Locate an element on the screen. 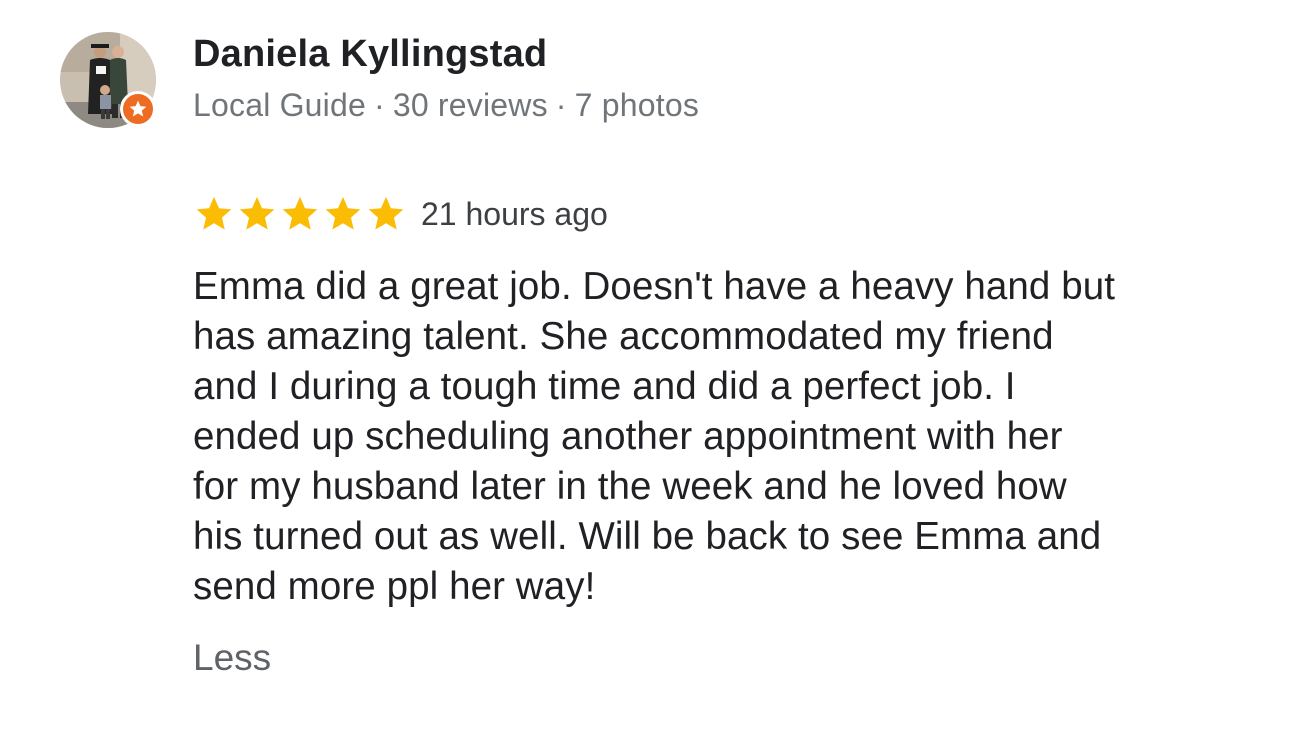 The height and width of the screenshot is (756, 1290). local-guide-star-icon is located at coordinates (138, 109).